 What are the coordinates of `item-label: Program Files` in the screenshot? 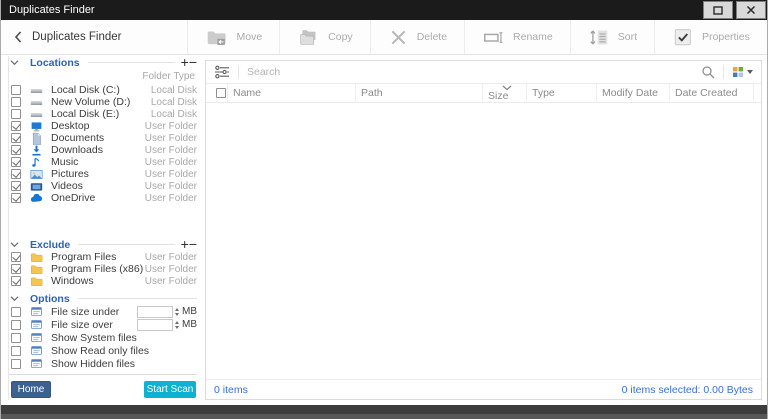 It's located at (84, 257).